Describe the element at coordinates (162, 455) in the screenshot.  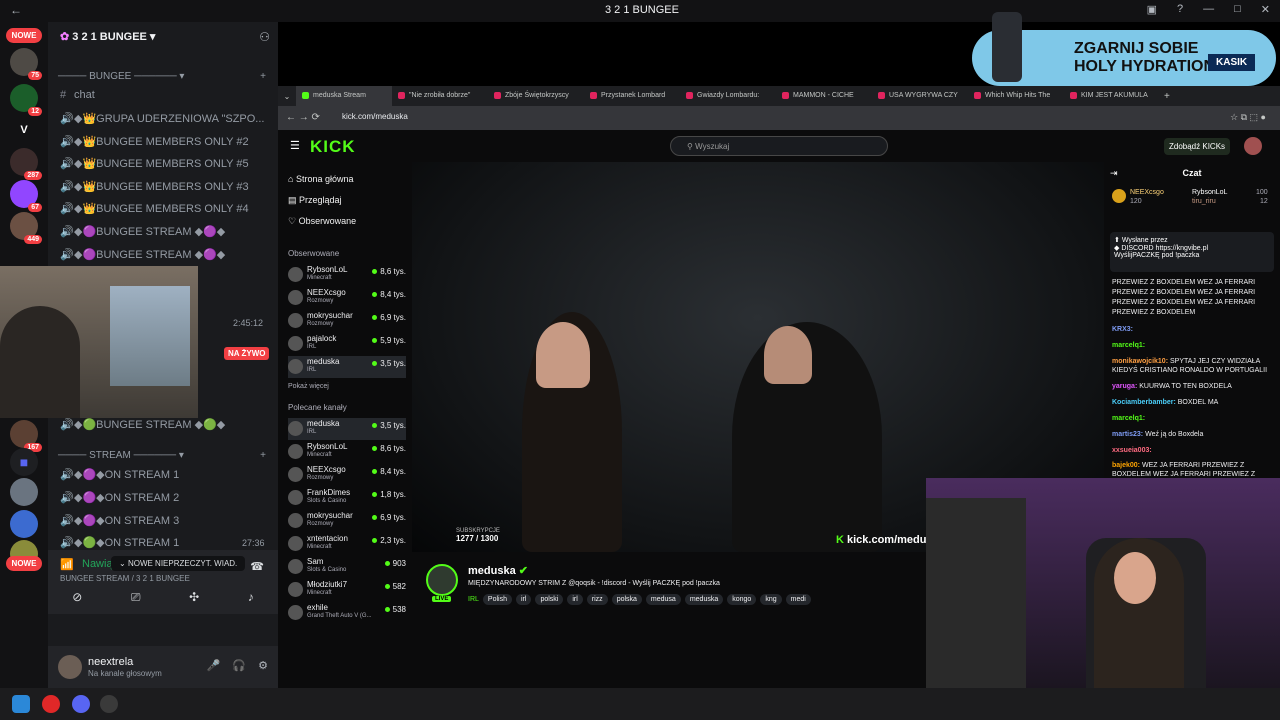
I see `category-stream: ──── STREAM ────── ▾ +` at that location.